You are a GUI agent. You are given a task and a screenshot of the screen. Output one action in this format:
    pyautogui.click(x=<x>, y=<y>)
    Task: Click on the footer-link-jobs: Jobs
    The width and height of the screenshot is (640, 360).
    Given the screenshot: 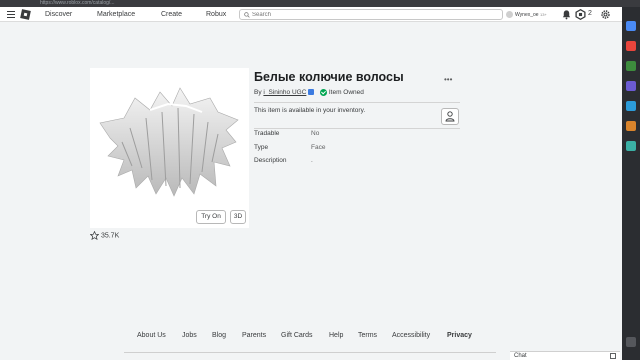 What is the action you would take?
    pyautogui.click(x=189, y=335)
    